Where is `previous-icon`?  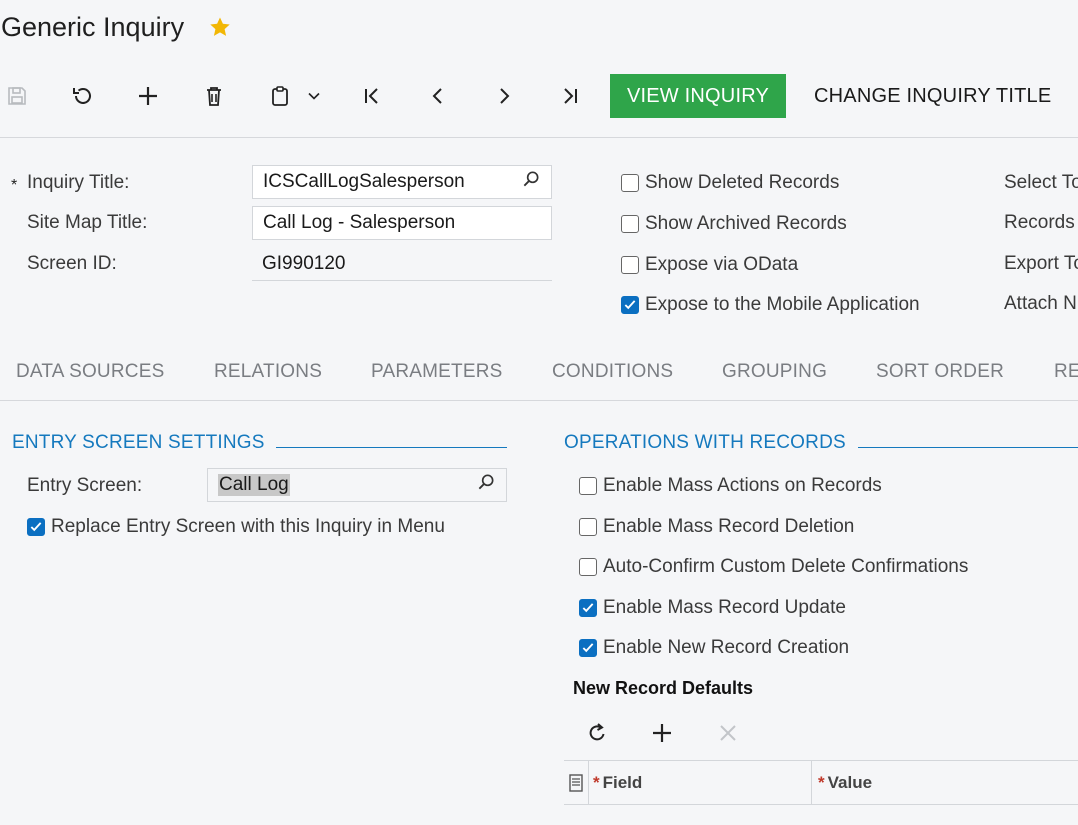
previous-icon is located at coordinates (438, 96).